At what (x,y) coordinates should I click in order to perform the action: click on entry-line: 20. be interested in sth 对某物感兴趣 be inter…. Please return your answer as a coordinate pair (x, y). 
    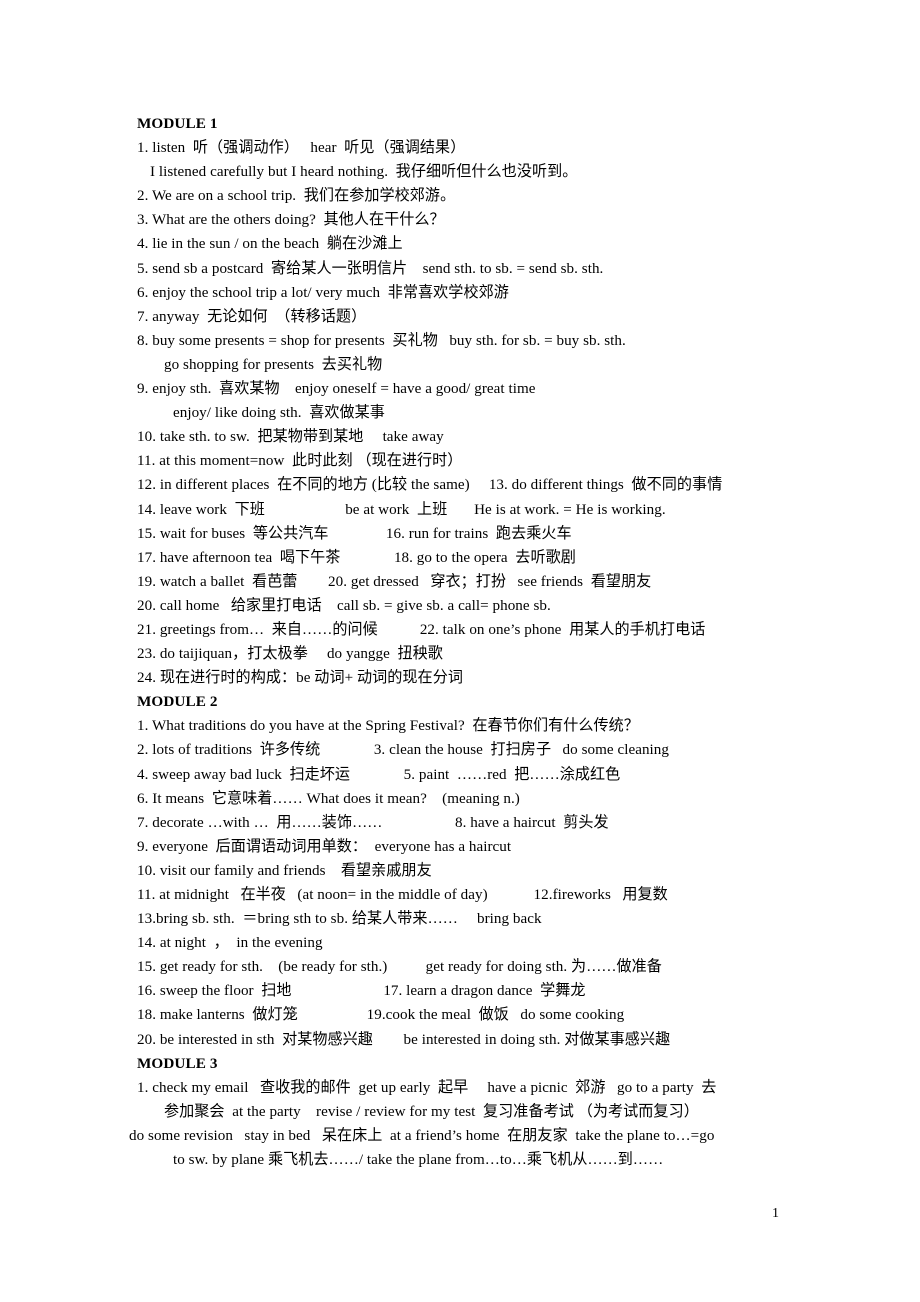
    Looking at the image, I should click on (404, 1039).